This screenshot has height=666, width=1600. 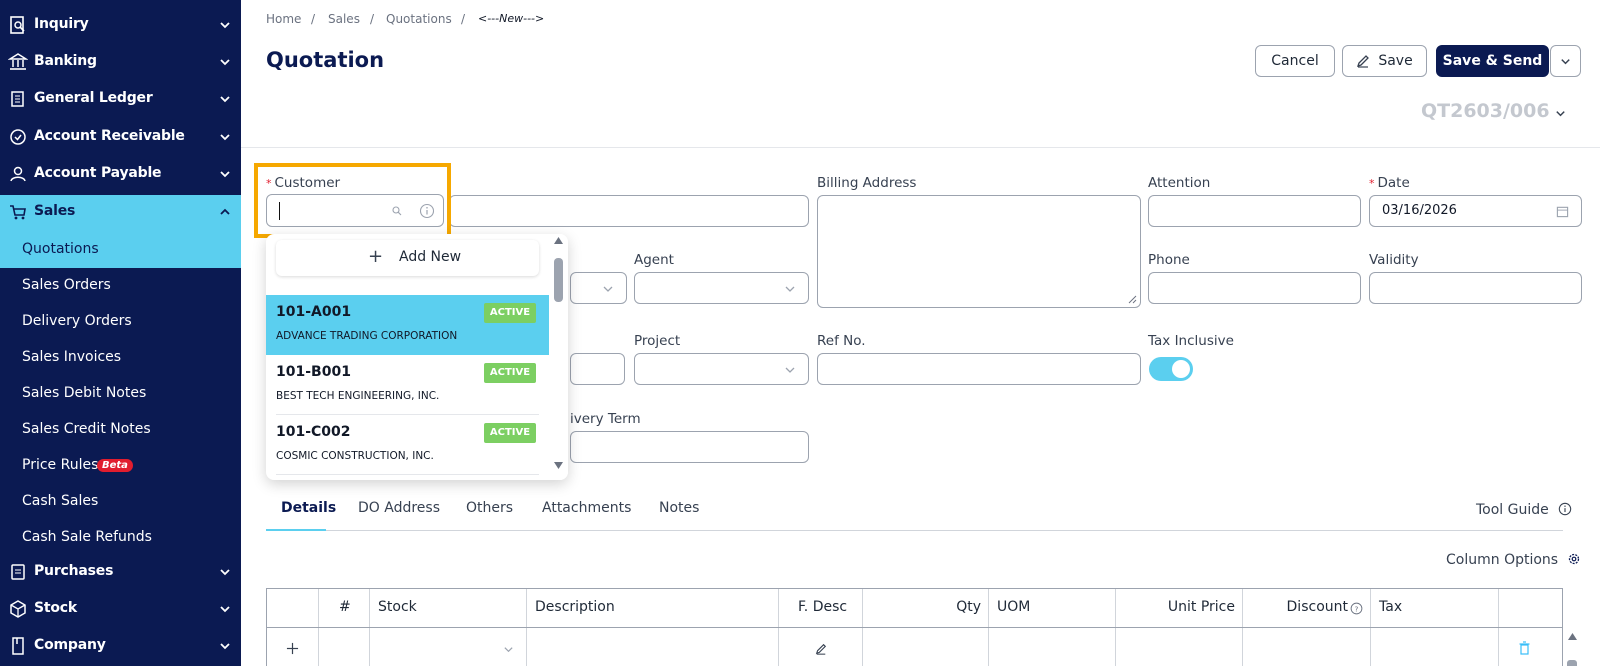 What do you see at coordinates (308, 508) in the screenshot?
I see `tab-details: Details` at bounding box center [308, 508].